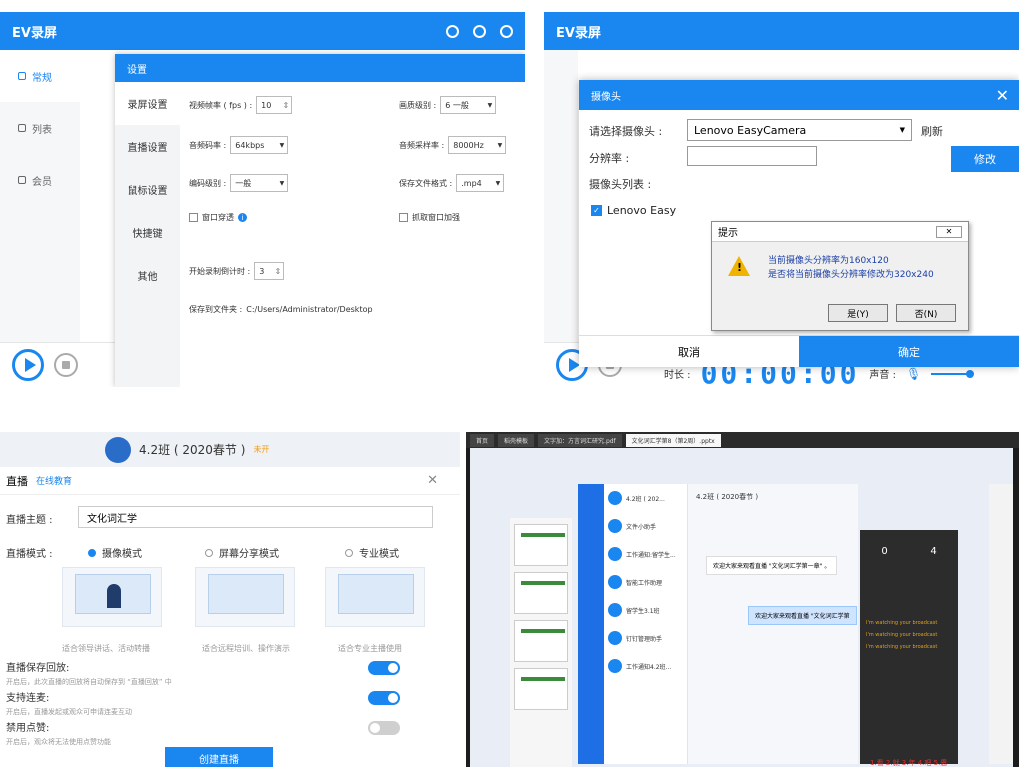 The height and width of the screenshot is (767, 1019). Describe the element at coordinates (218, 217) in the screenshot. I see `window-through-label: 窗口穿透` at that location.